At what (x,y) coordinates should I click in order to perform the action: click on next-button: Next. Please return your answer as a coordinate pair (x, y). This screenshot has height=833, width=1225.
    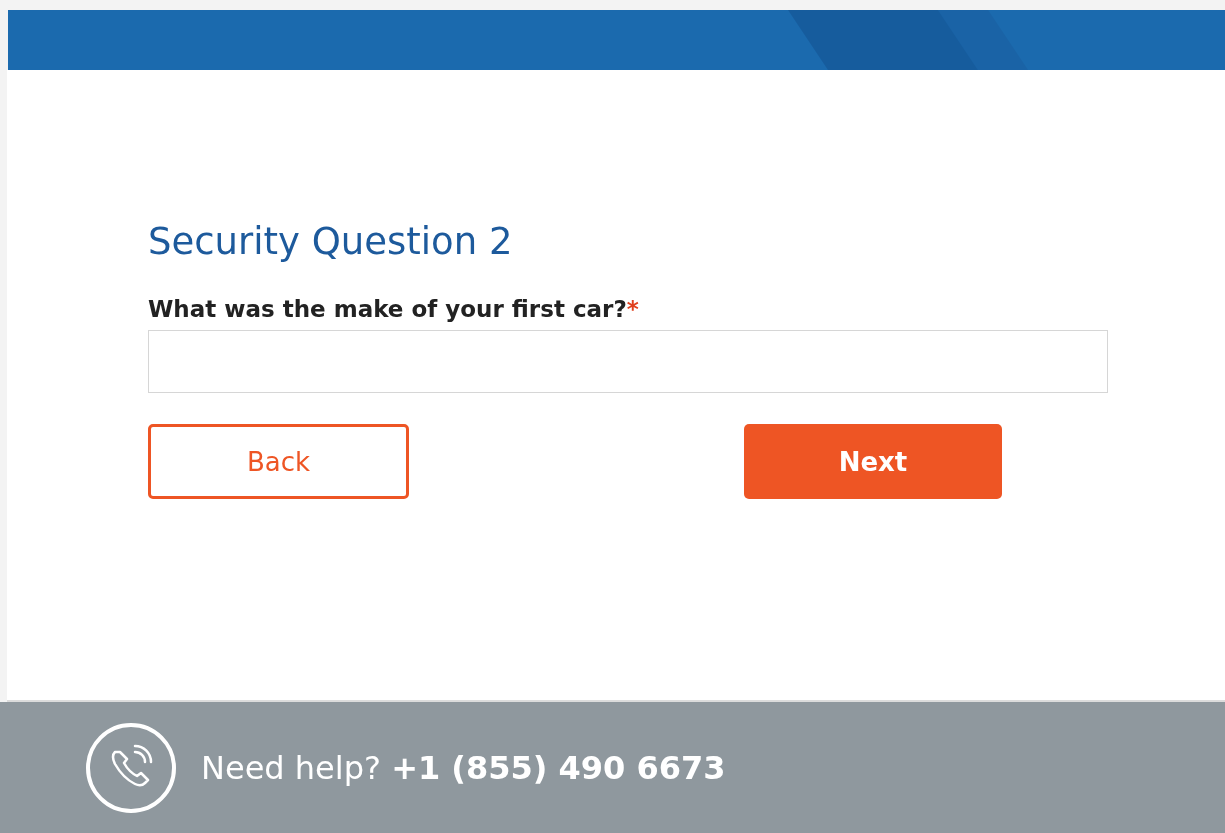
    Looking at the image, I should click on (873, 462).